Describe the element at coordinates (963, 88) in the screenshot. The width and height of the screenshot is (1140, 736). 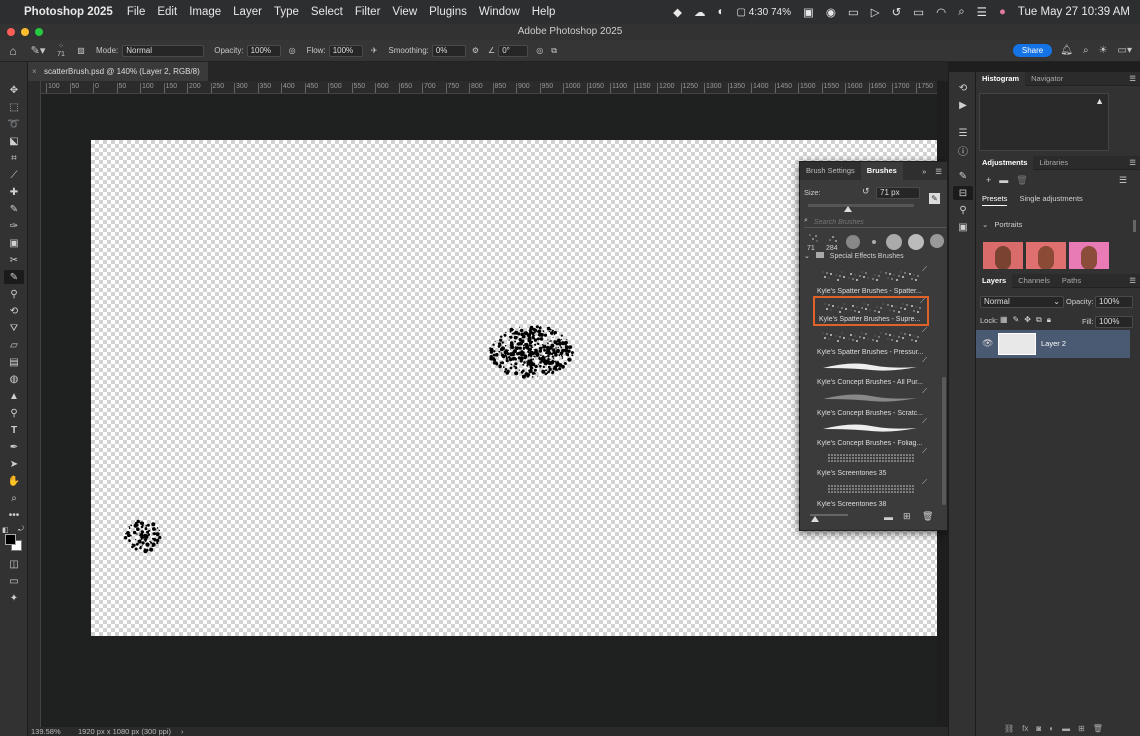
I see `history-panel-icon: ⟲` at that location.